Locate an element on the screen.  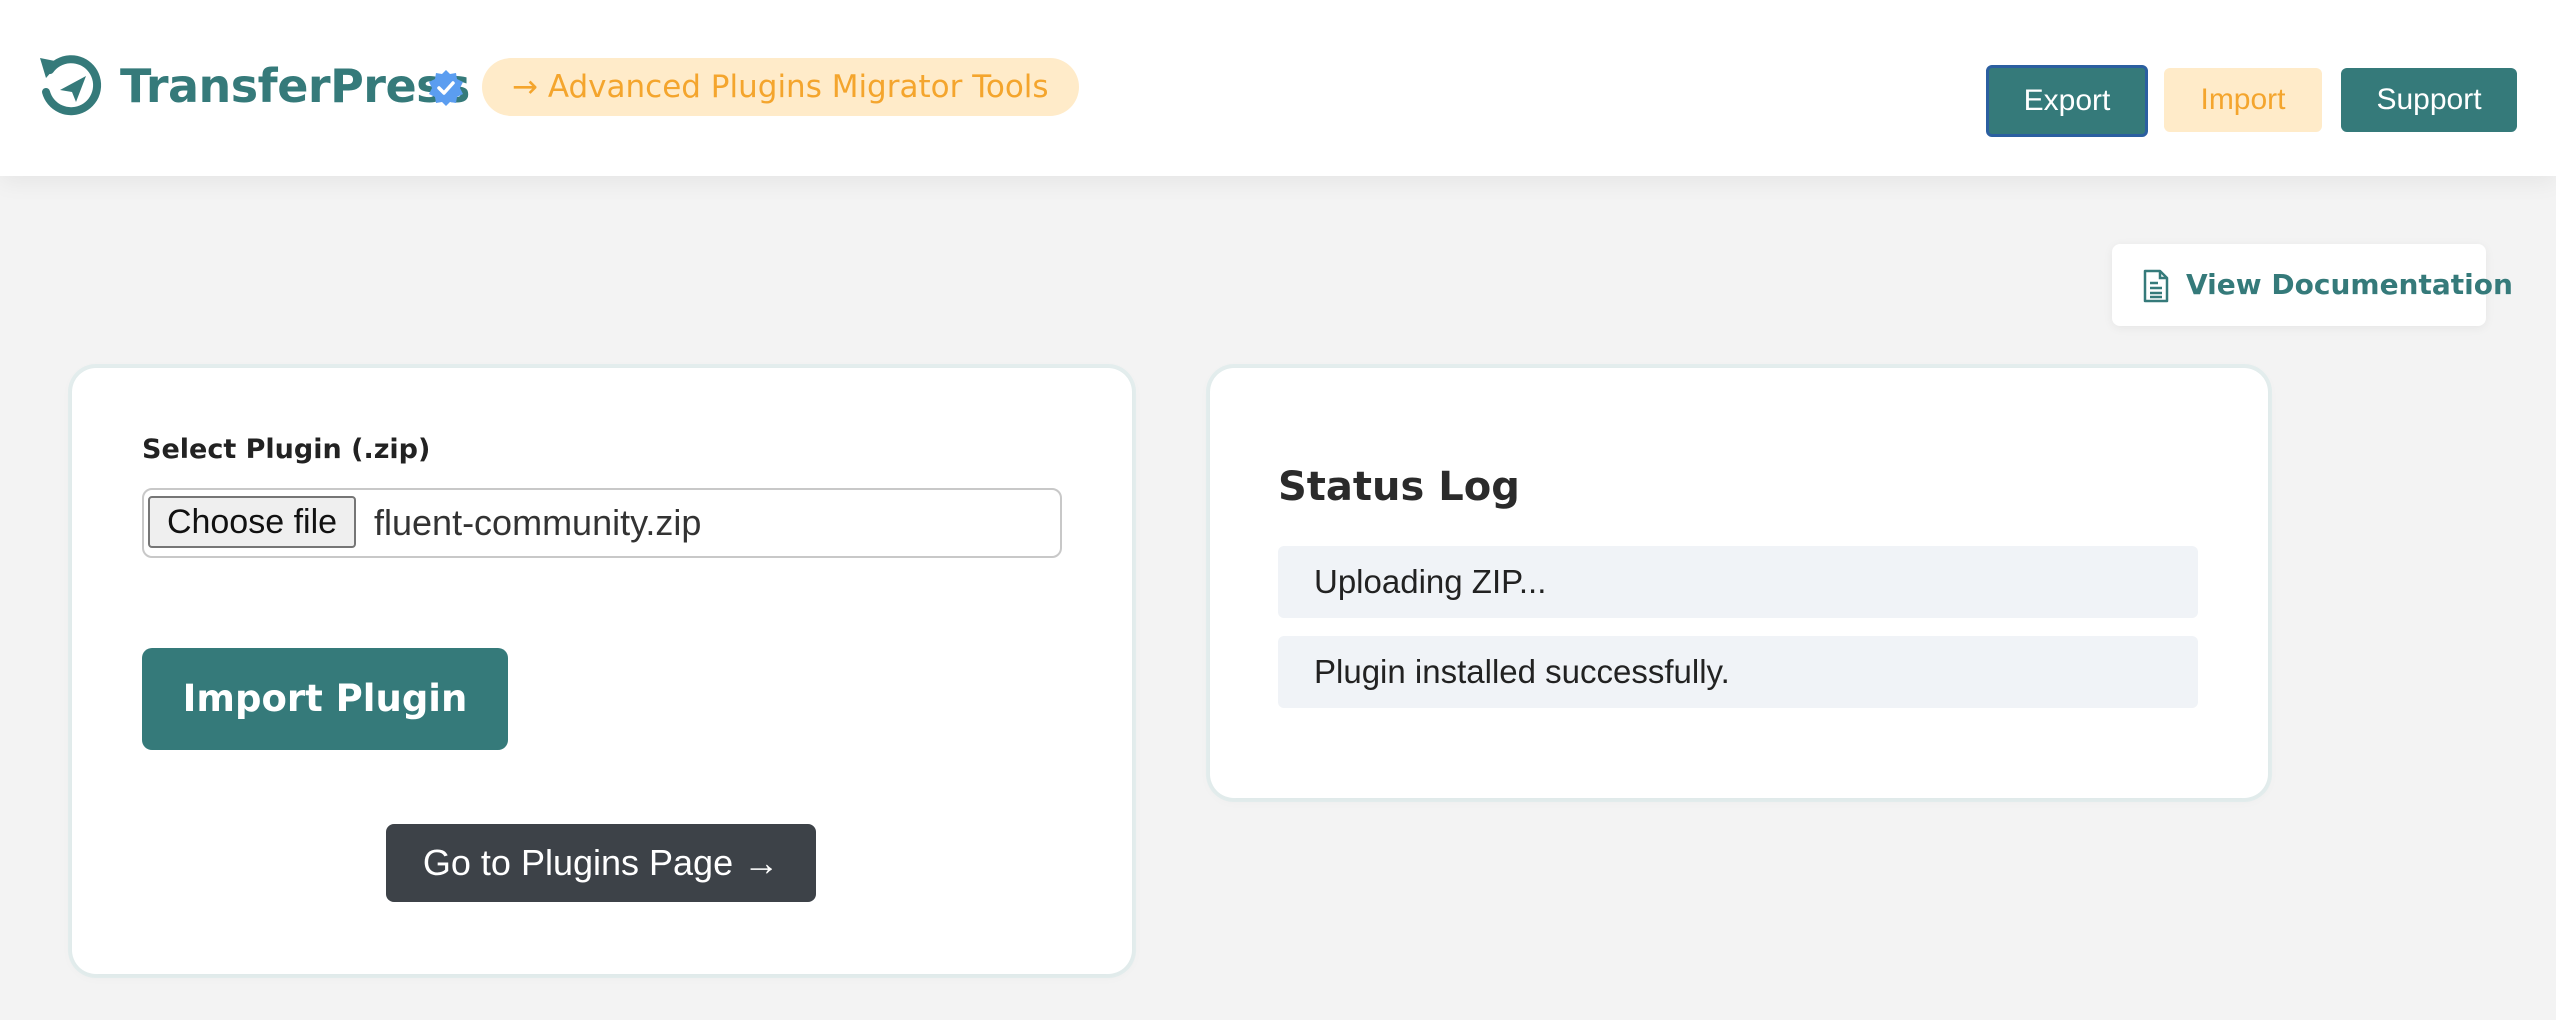
choose-file-button: Choose file is located at coordinates (252, 522).